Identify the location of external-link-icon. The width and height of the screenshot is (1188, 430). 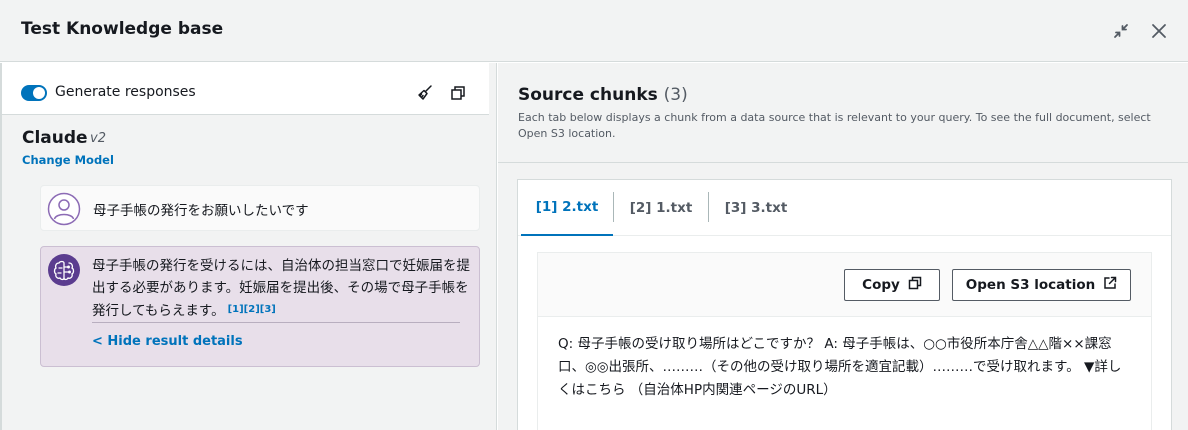
(1110, 285).